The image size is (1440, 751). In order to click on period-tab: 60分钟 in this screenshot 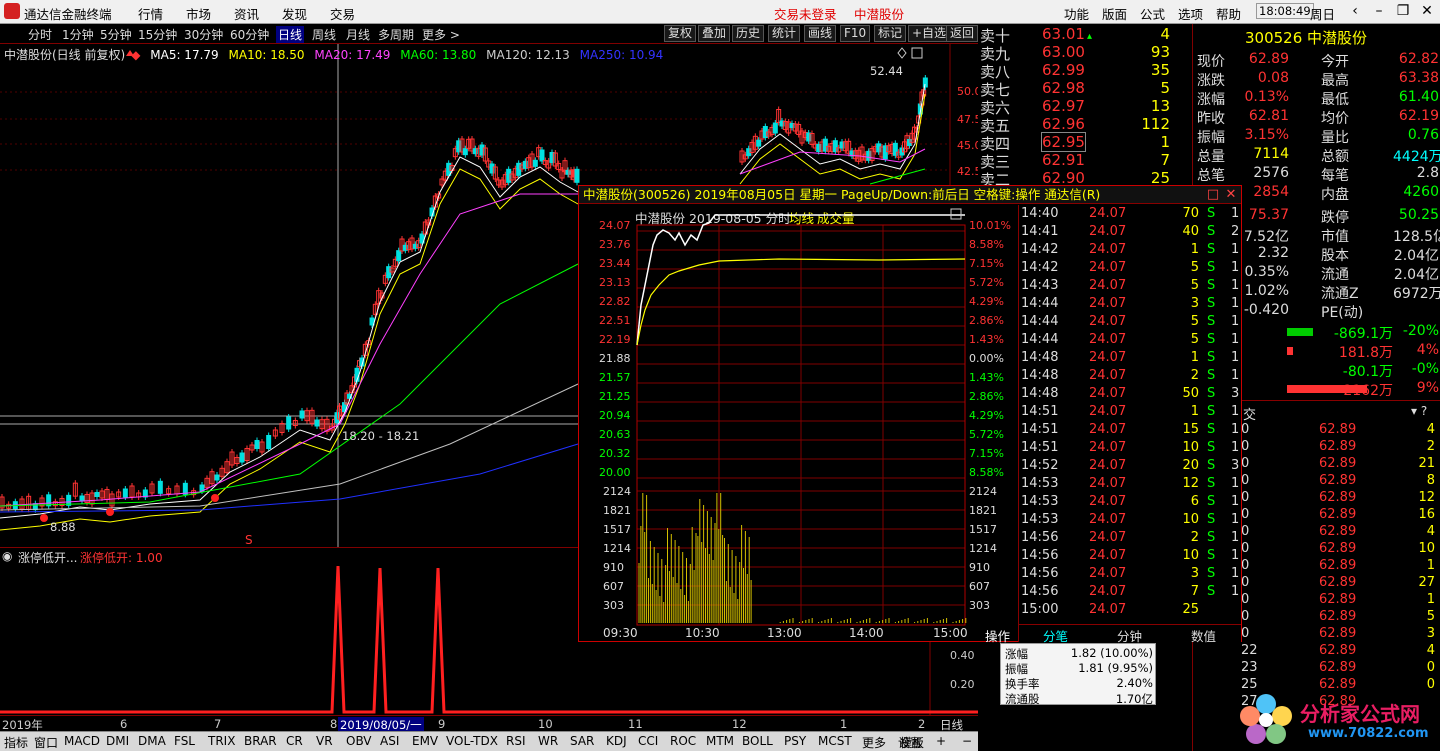, I will do `click(249, 34)`.